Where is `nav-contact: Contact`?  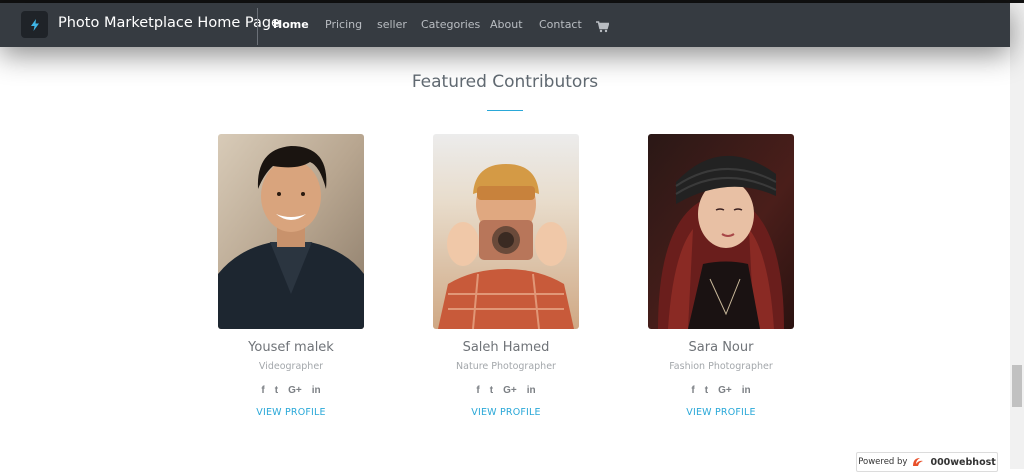
nav-contact: Contact is located at coordinates (560, 24).